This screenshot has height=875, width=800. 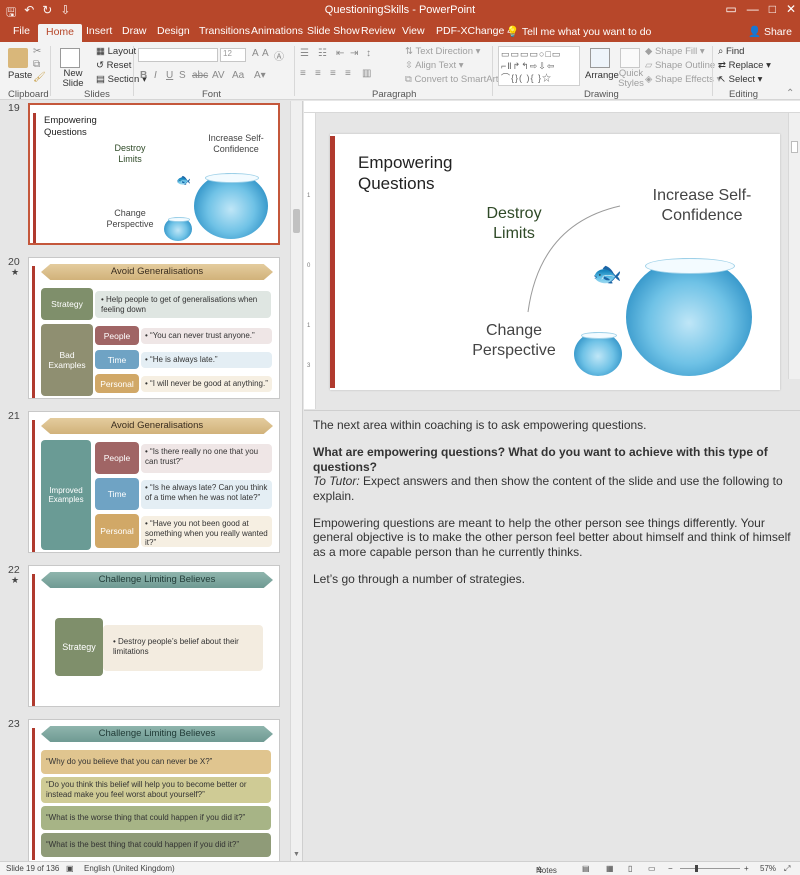 What do you see at coordinates (600, 58) in the screenshot?
I see `arrange-icon` at bounding box center [600, 58].